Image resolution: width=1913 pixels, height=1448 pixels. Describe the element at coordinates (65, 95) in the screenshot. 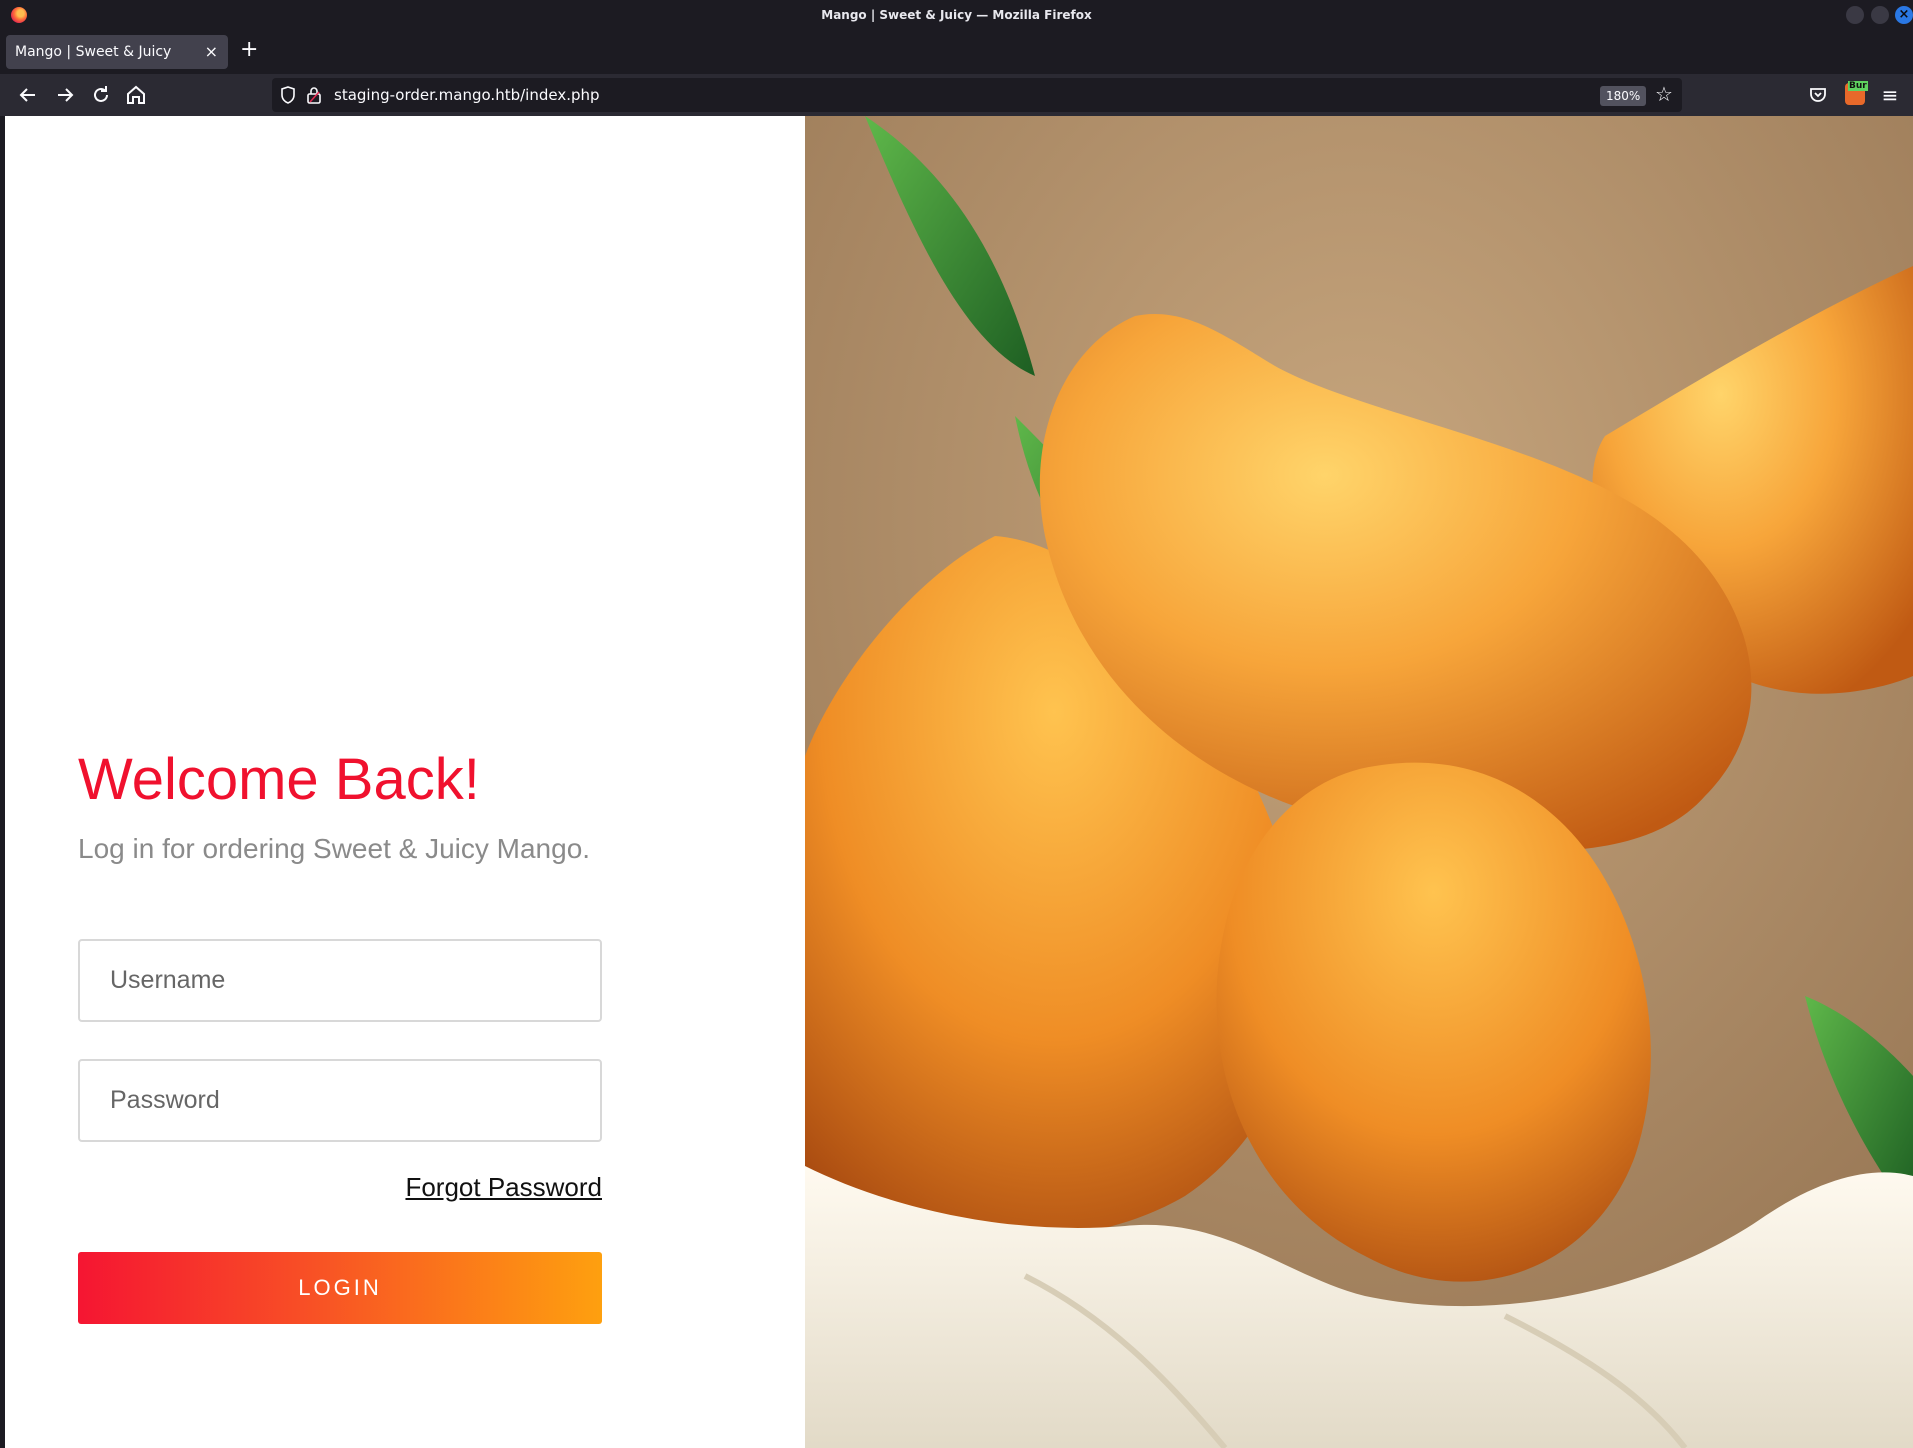

I see `forward-arrow-icon` at that location.